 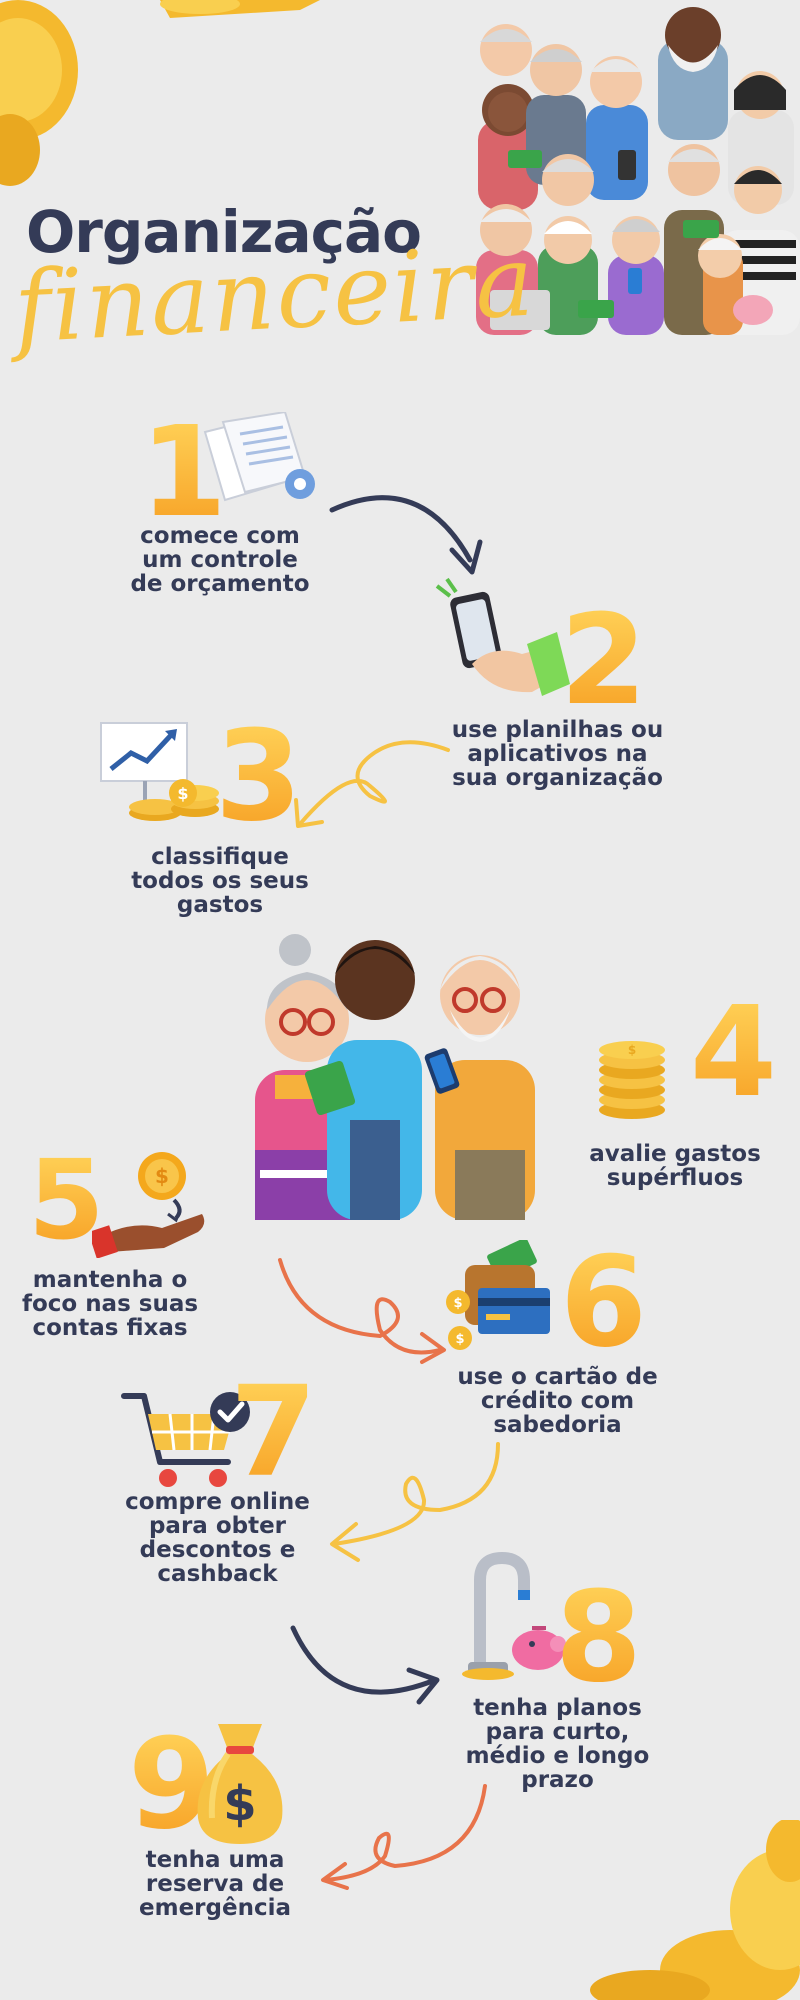 I want to click on step-text-9: tenha uma reserva de emergência, so click(x=215, y=1884).